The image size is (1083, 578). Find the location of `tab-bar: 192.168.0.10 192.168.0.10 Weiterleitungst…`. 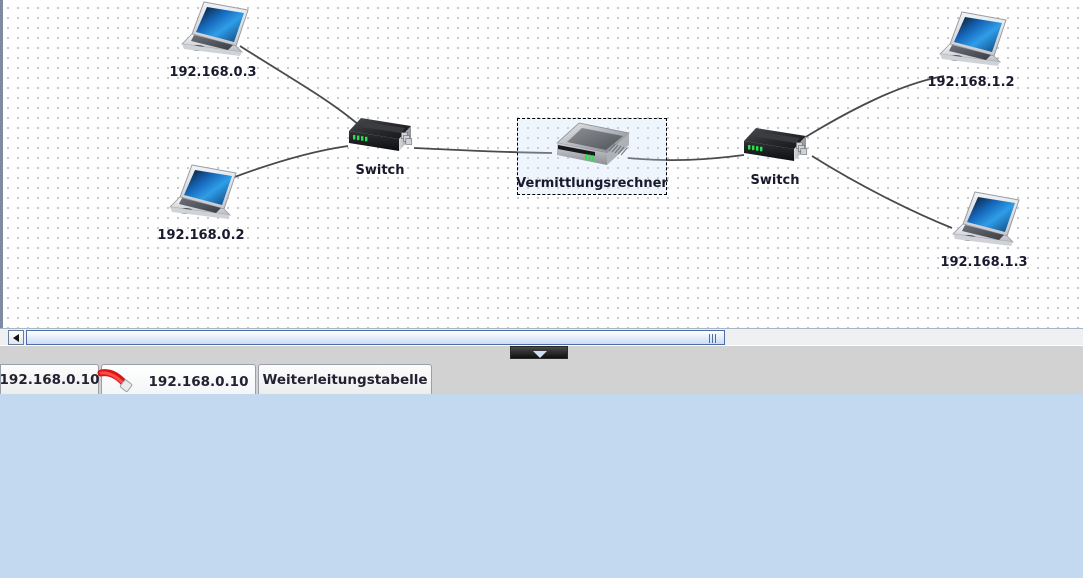

tab-bar: 192.168.0.10 192.168.0.10 Weiterleitungst… is located at coordinates (541, 379).